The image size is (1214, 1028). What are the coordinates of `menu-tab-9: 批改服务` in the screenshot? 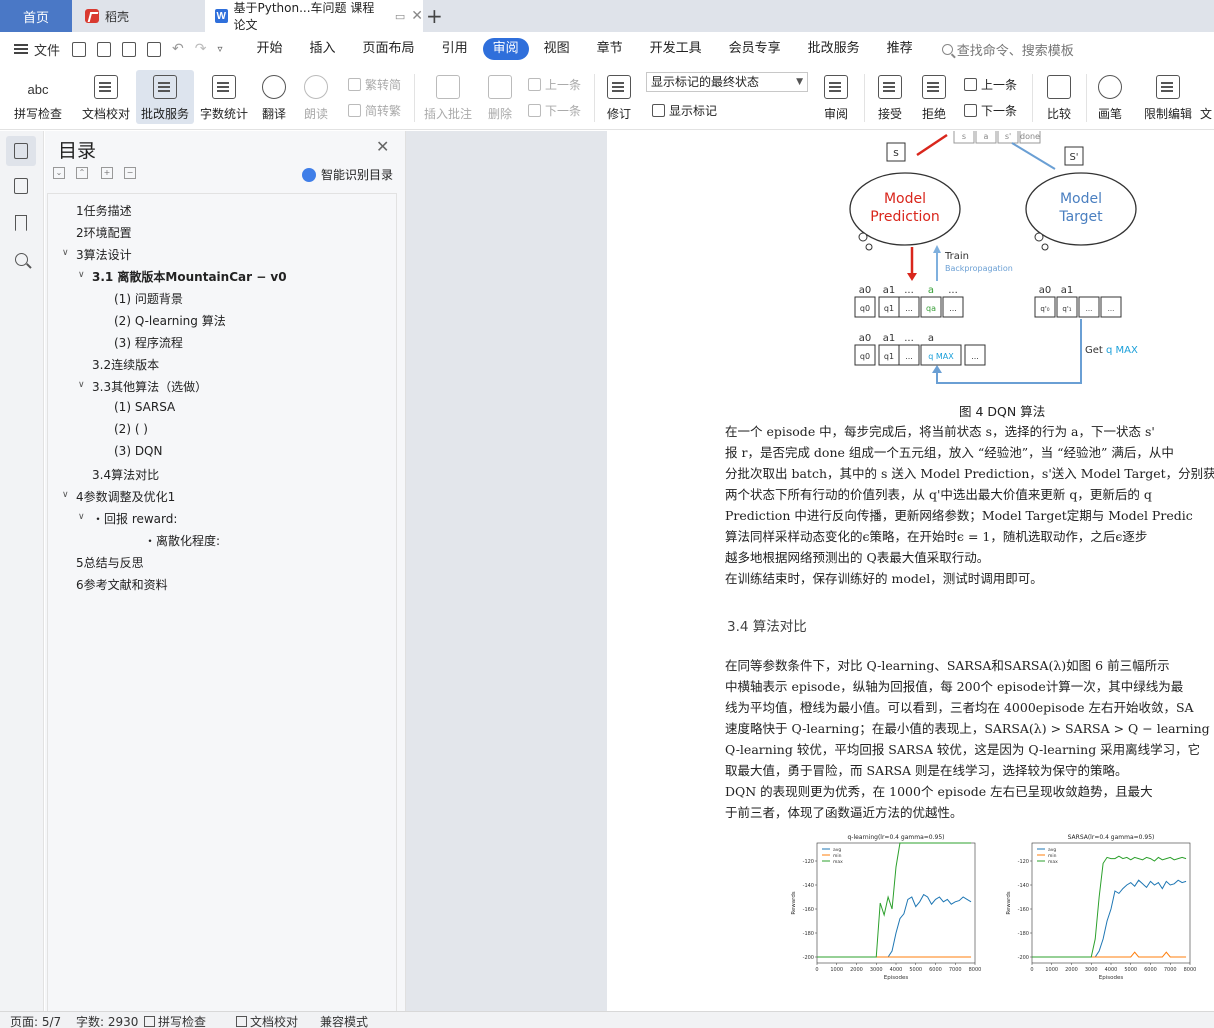 It's located at (834, 49).